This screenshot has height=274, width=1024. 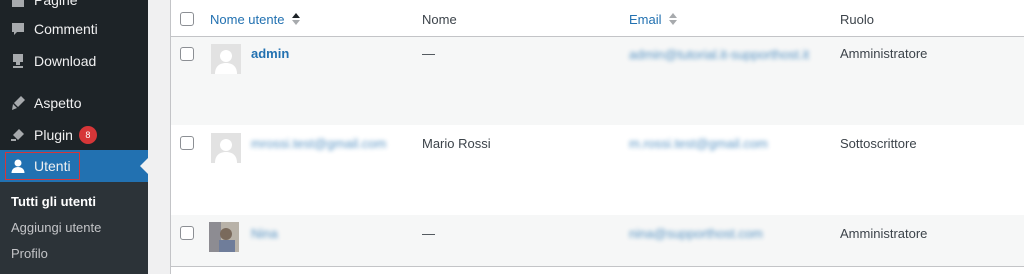 I want to click on email-link: nina@supporthost.com, so click(x=696, y=233).